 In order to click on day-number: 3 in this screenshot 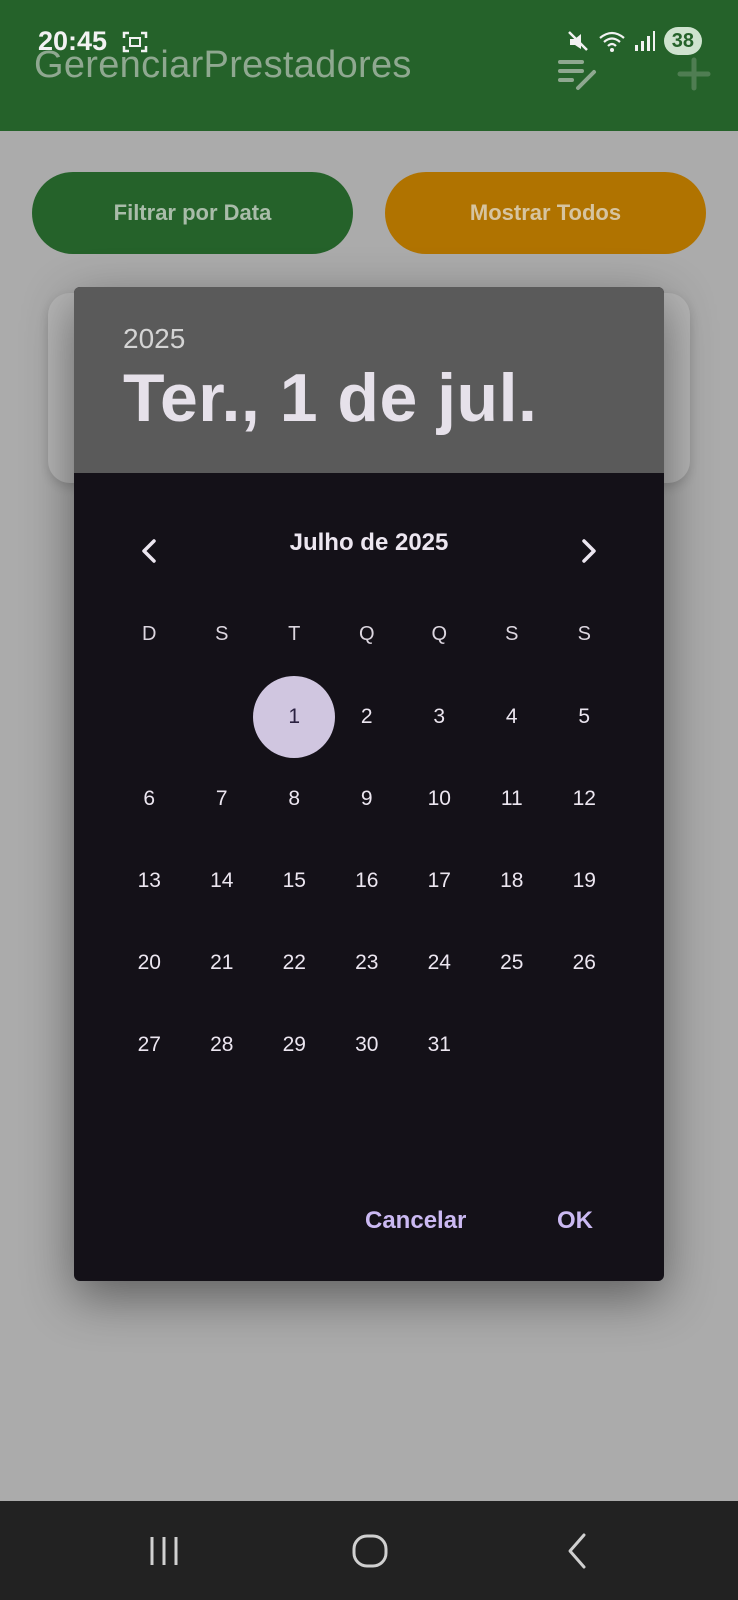, I will do `click(439, 716)`.